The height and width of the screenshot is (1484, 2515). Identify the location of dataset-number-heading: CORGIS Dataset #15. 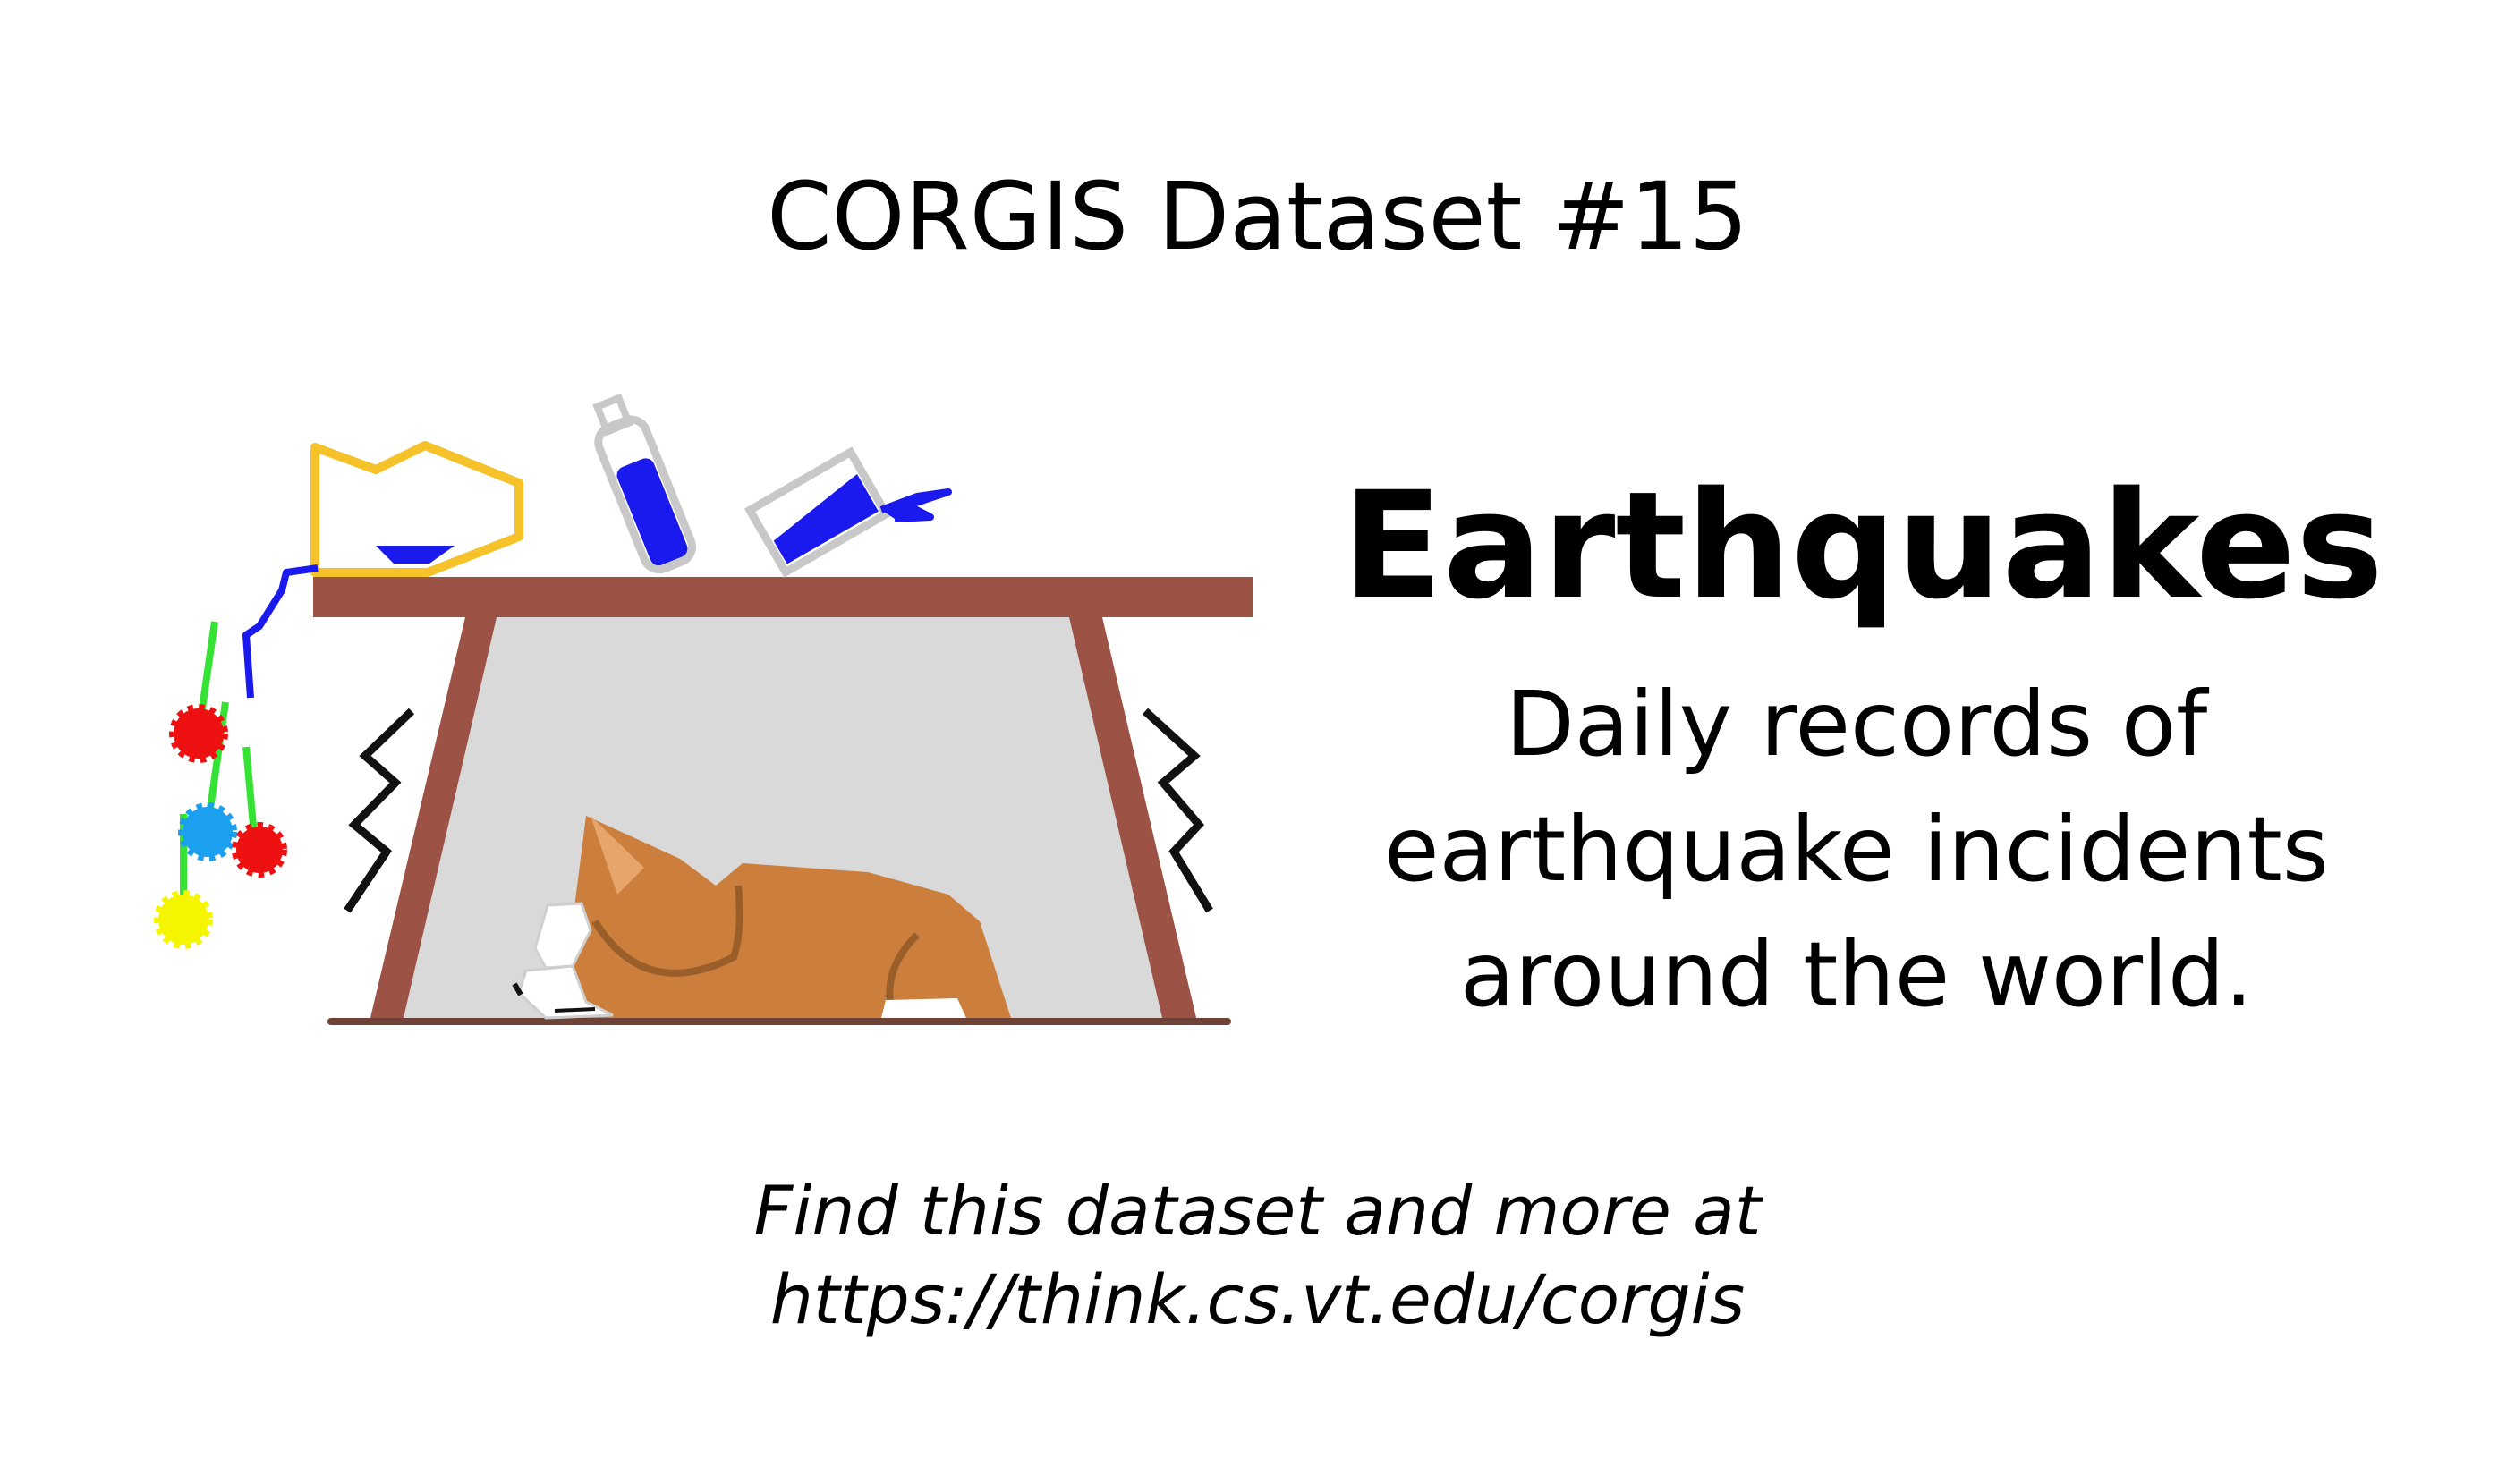
(1257, 216).